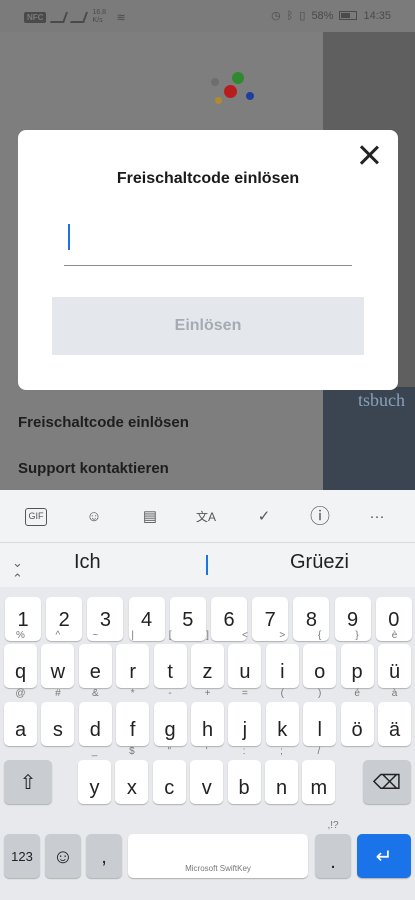 The height and width of the screenshot is (900, 415). Describe the element at coordinates (170, 717) in the screenshot. I see `key-g: -g` at that location.